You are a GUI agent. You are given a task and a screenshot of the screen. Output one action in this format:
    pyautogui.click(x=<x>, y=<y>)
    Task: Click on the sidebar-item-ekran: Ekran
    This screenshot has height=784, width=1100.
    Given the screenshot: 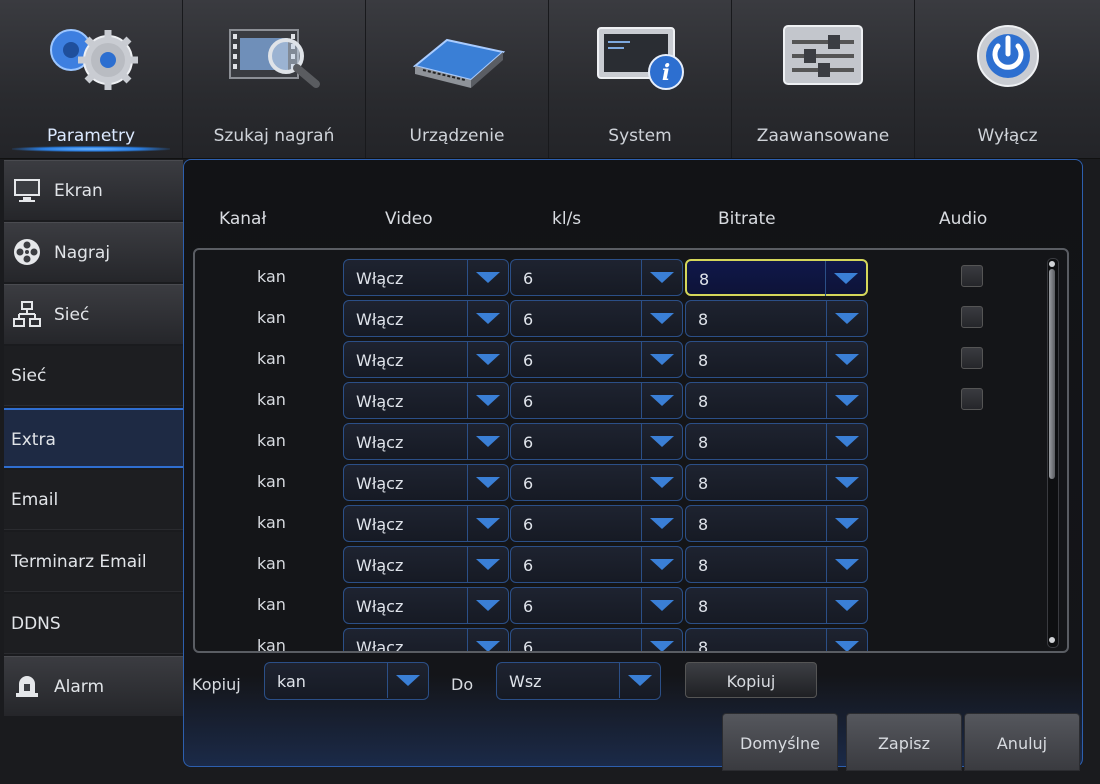 What is the action you would take?
    pyautogui.click(x=93, y=190)
    